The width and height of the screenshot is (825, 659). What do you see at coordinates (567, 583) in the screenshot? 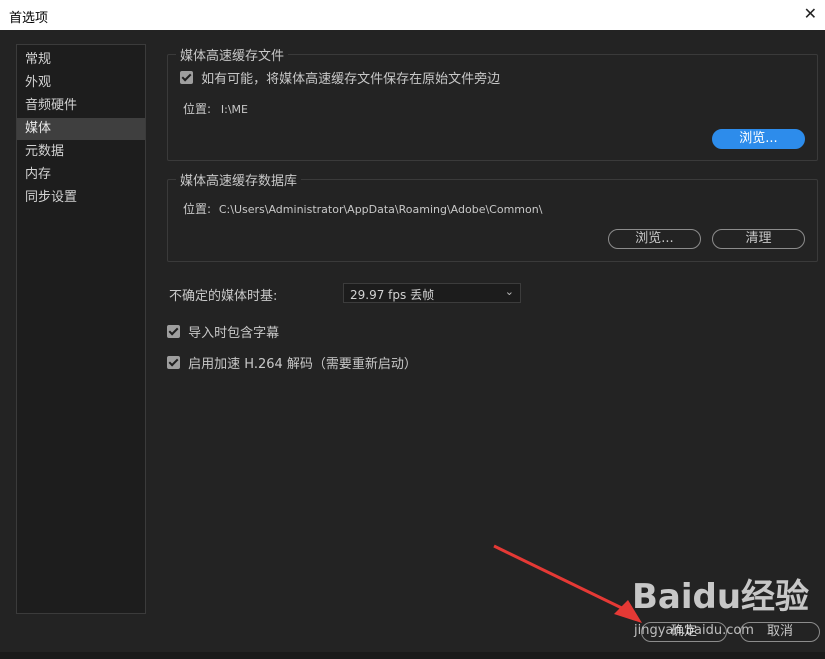
I see `annotation-arrow-icon` at bounding box center [567, 583].